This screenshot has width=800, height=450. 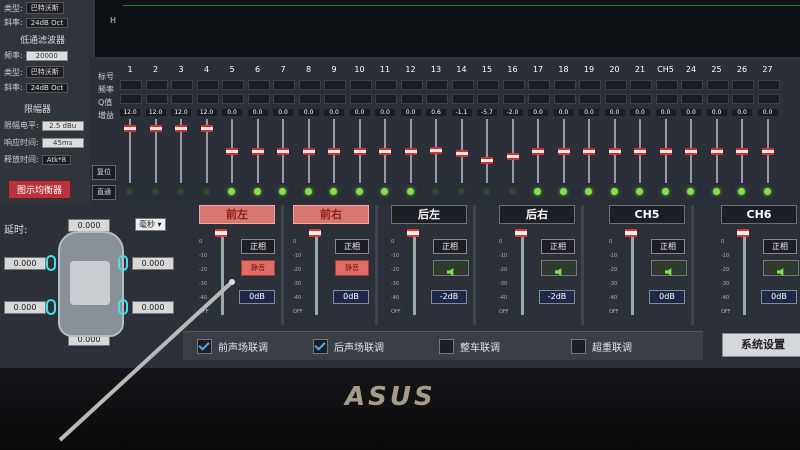 What do you see at coordinates (104, 172) in the screenshot?
I see `reset-button: 复位` at bounding box center [104, 172].